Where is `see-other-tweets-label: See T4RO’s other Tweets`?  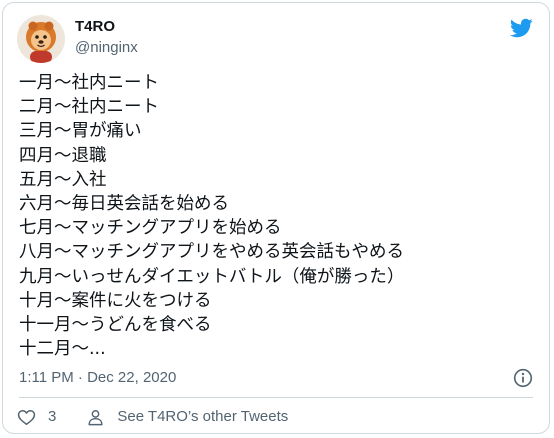 see-other-tweets-label: See T4RO’s other Tweets is located at coordinates (203, 416).